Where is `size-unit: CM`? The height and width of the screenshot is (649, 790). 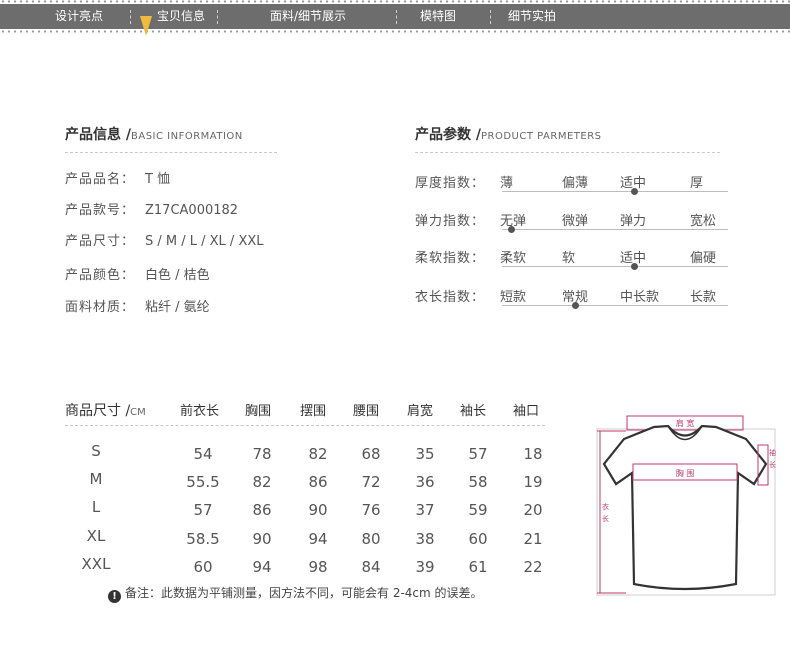 size-unit: CM is located at coordinates (138, 412).